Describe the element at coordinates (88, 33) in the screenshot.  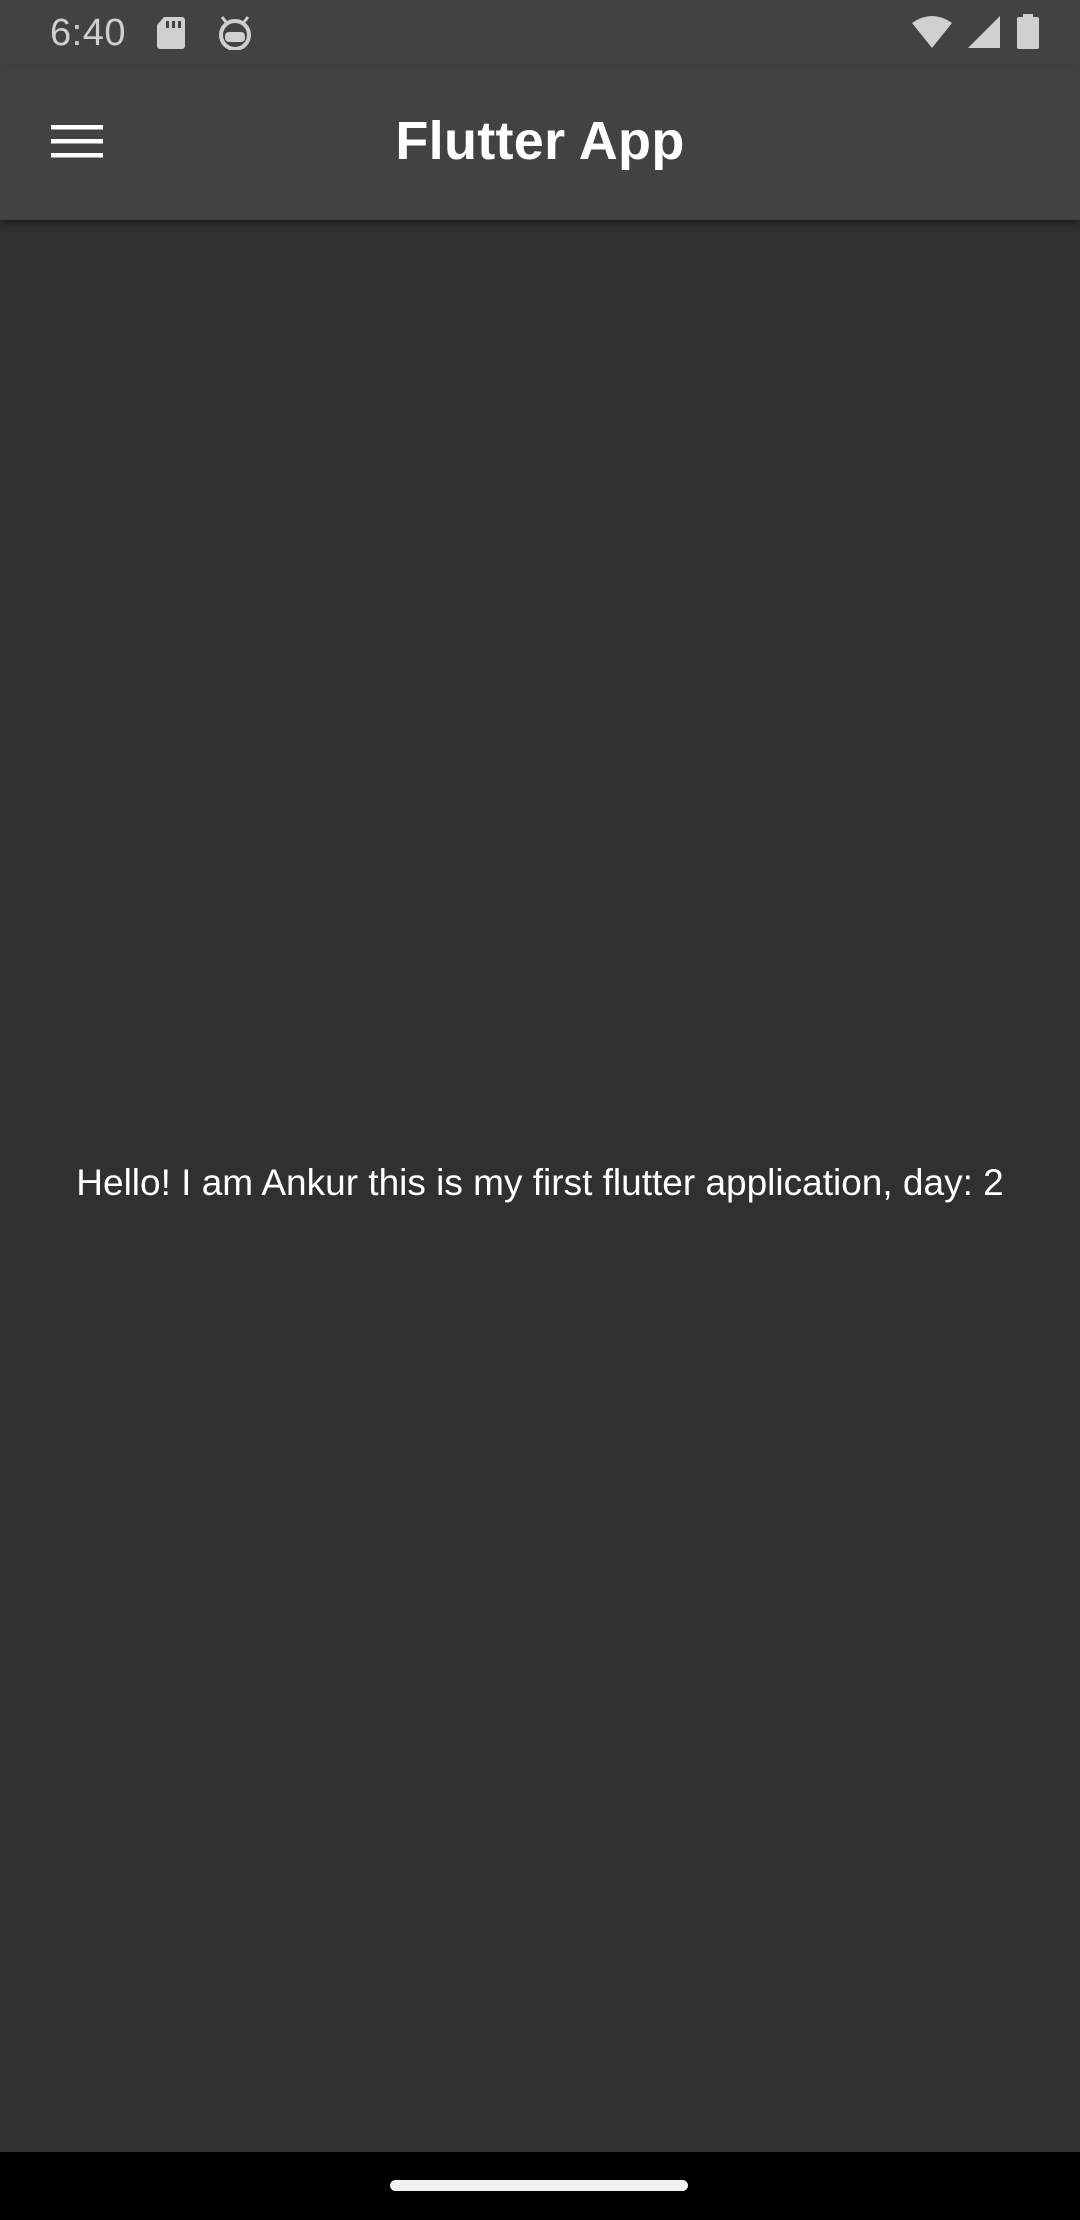
I see `status-time: 6:40` at that location.